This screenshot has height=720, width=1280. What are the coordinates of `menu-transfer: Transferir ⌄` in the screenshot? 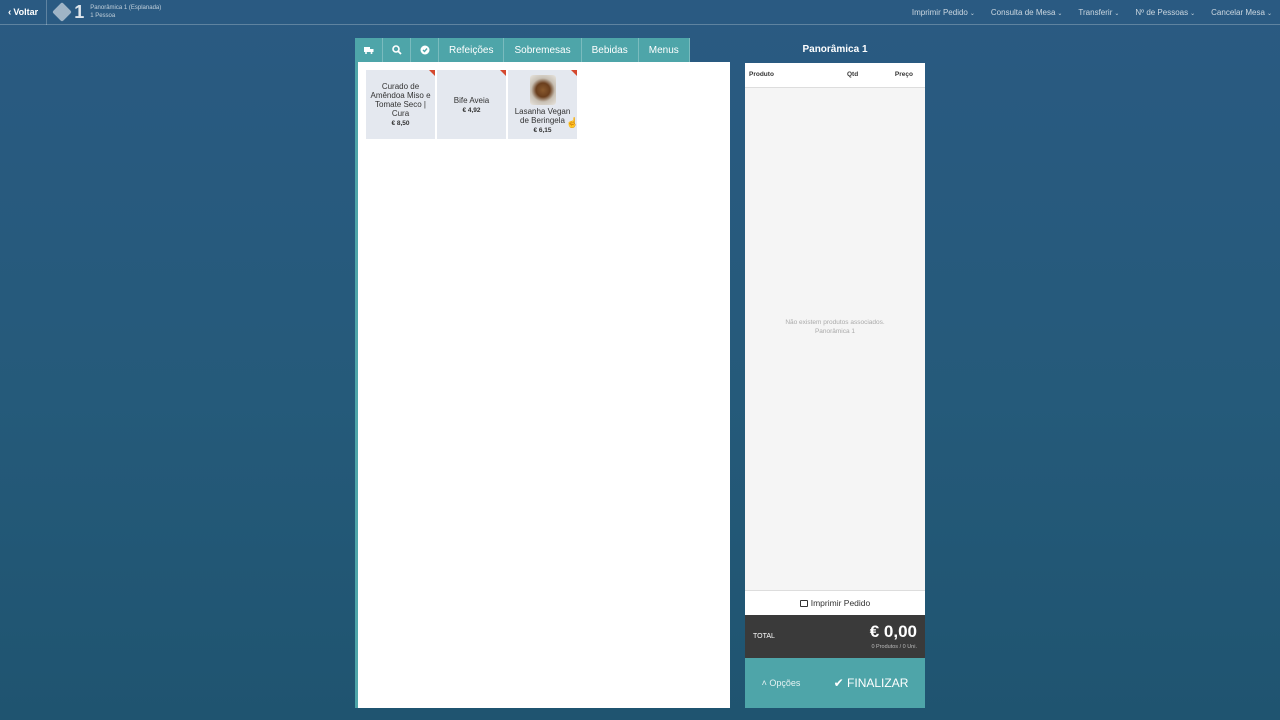 It's located at (1098, 12).